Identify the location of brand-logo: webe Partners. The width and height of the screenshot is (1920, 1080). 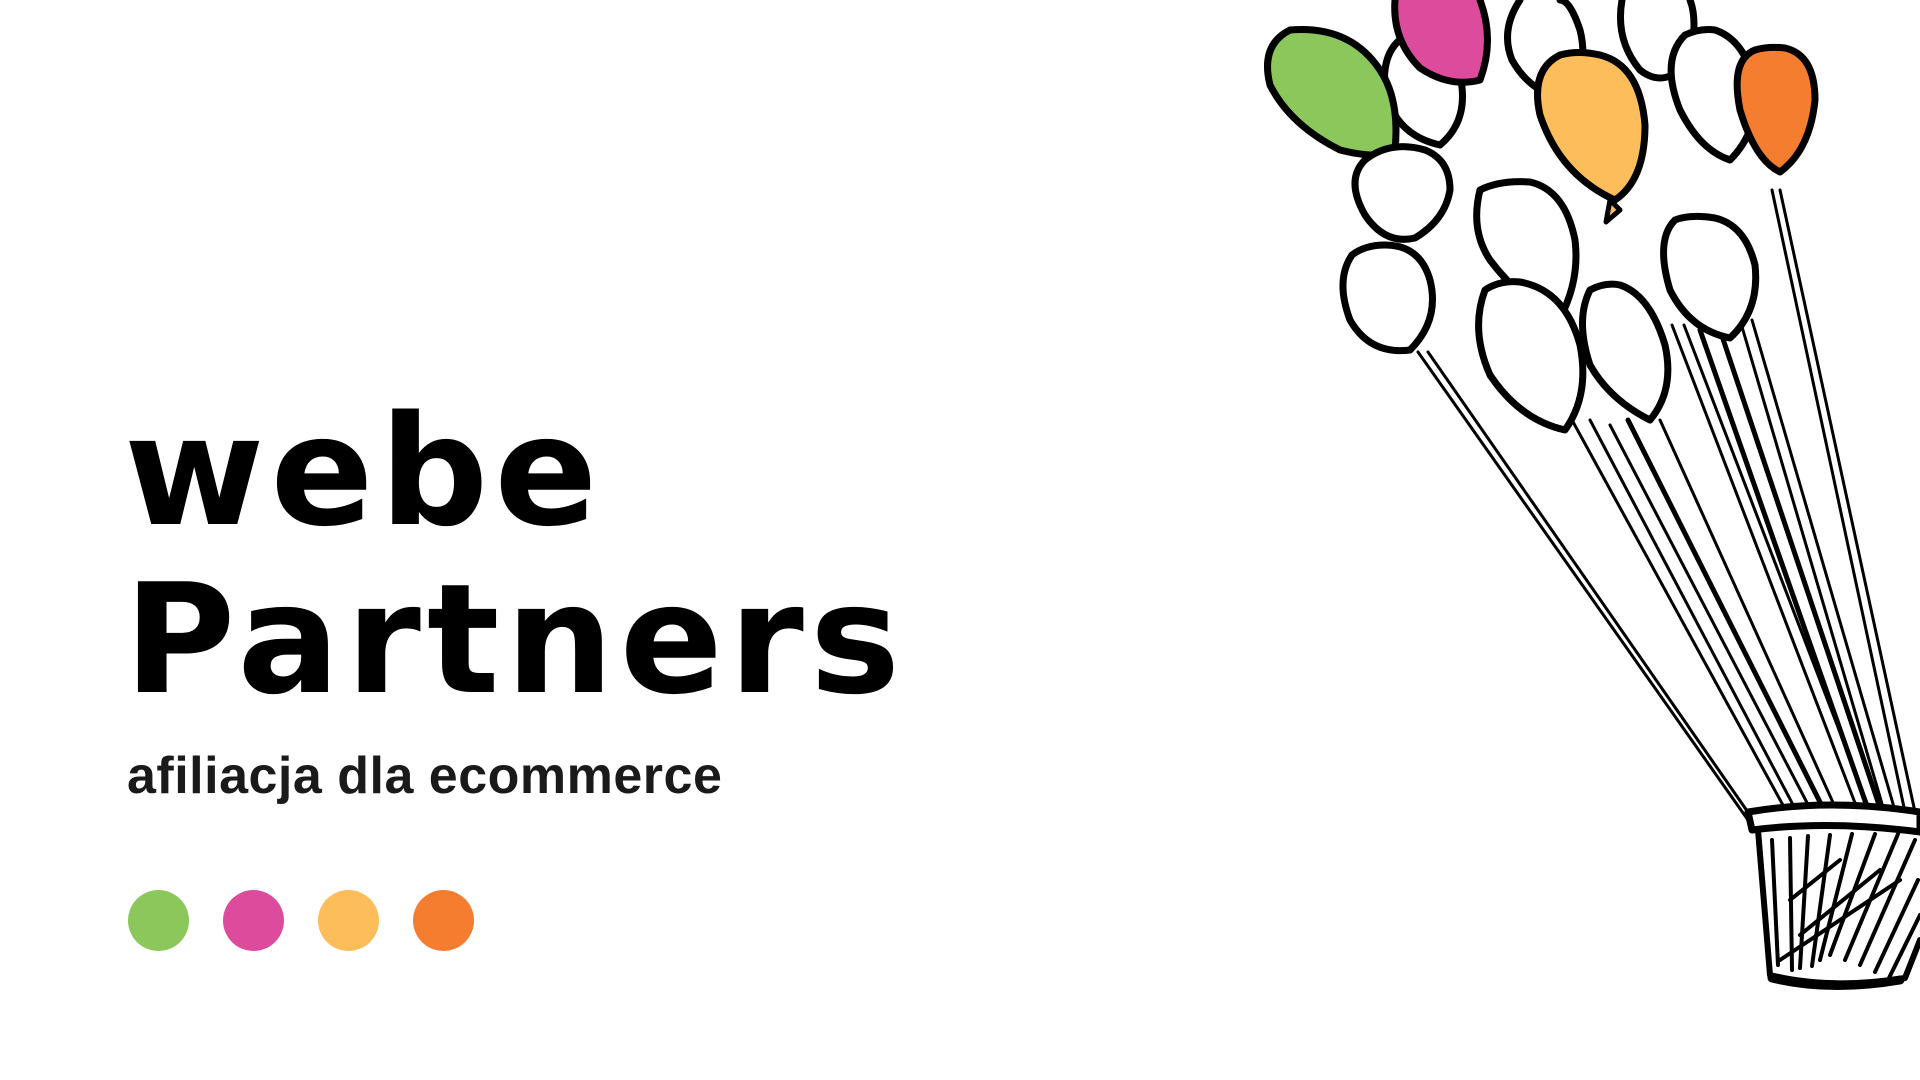
(515, 556).